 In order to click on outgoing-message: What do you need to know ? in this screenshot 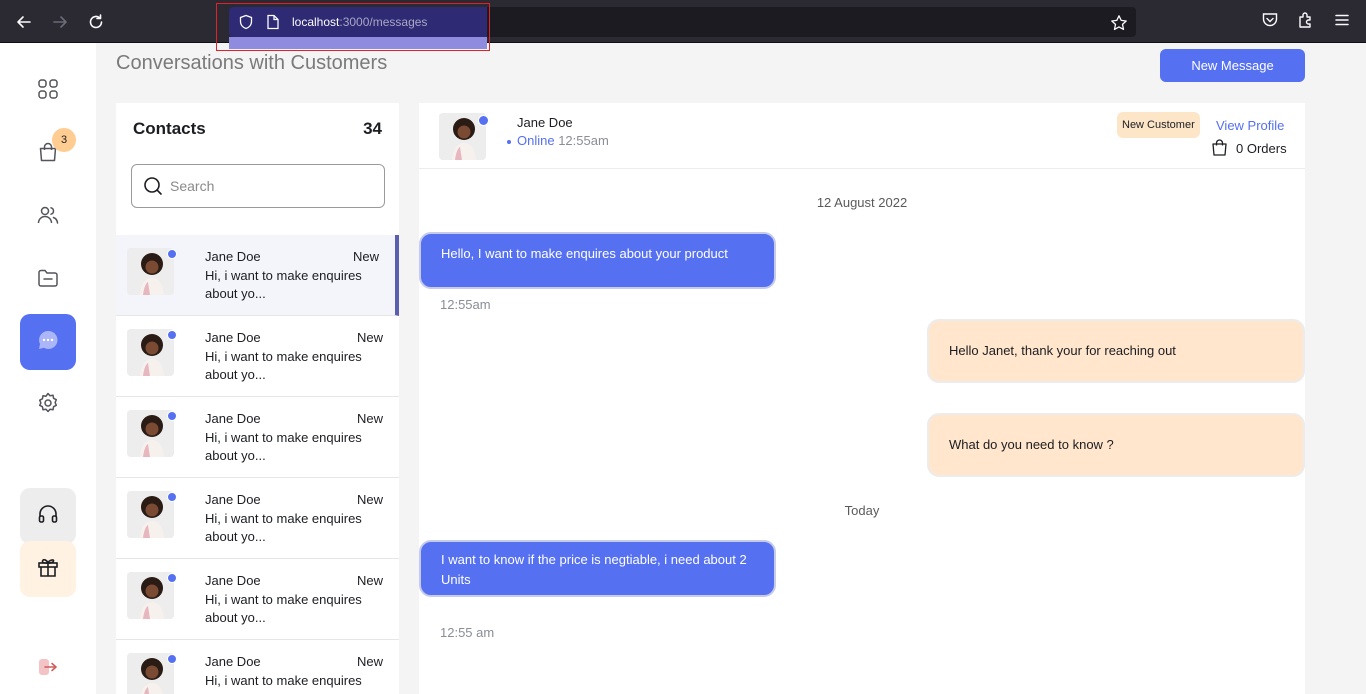, I will do `click(1116, 445)`.